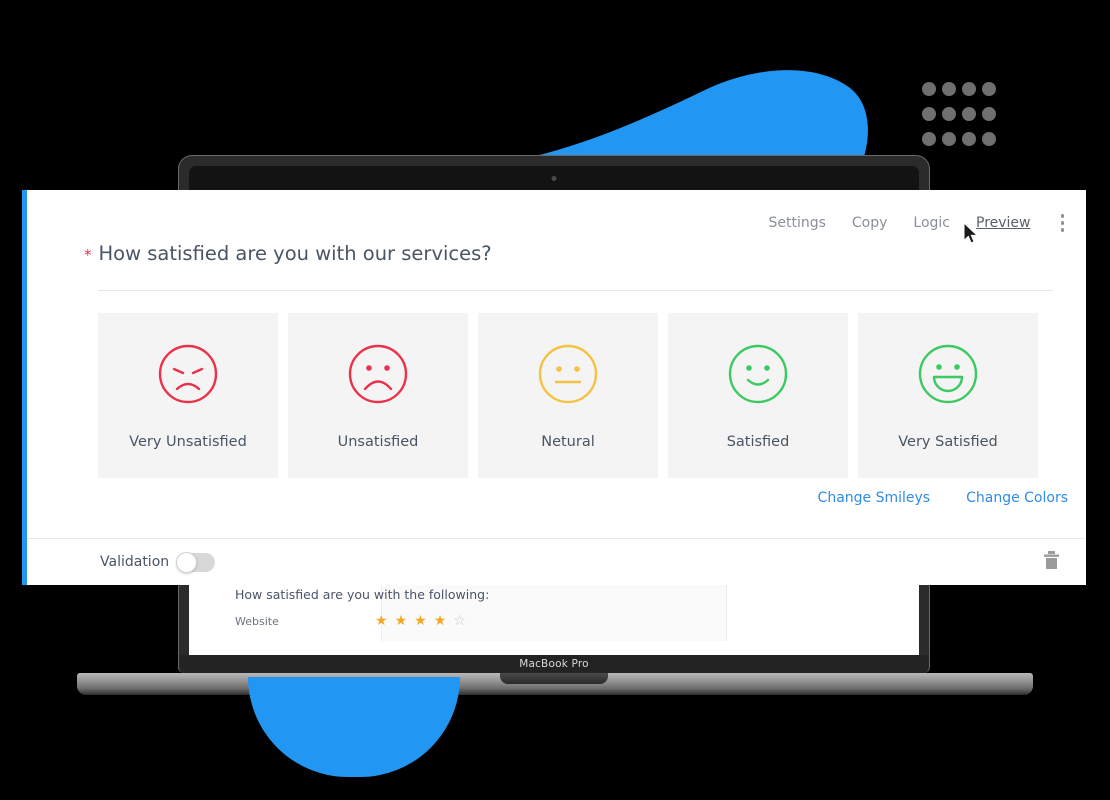 This screenshot has height=800, width=1110. I want to click on smiley-option-unsatisfied: Unsatisfied, so click(378, 395).